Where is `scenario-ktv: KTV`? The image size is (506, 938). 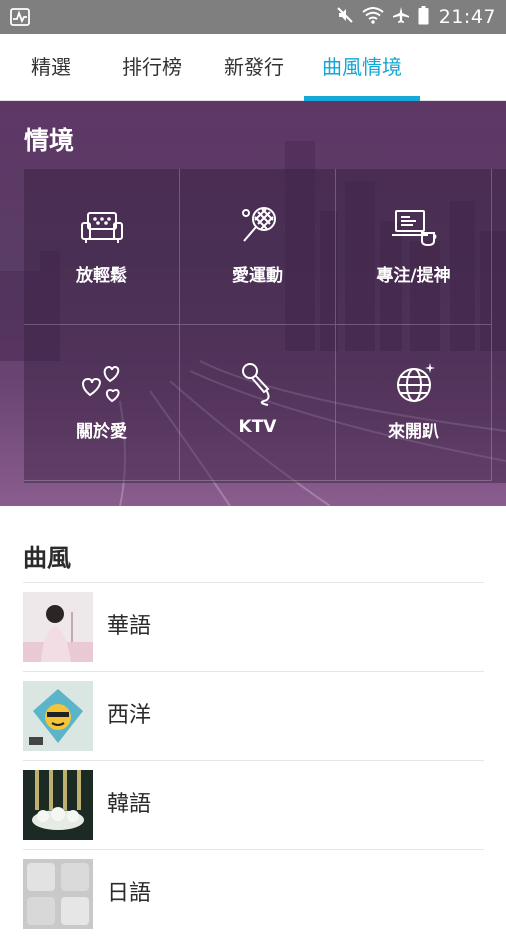 scenario-ktv: KTV is located at coordinates (258, 403).